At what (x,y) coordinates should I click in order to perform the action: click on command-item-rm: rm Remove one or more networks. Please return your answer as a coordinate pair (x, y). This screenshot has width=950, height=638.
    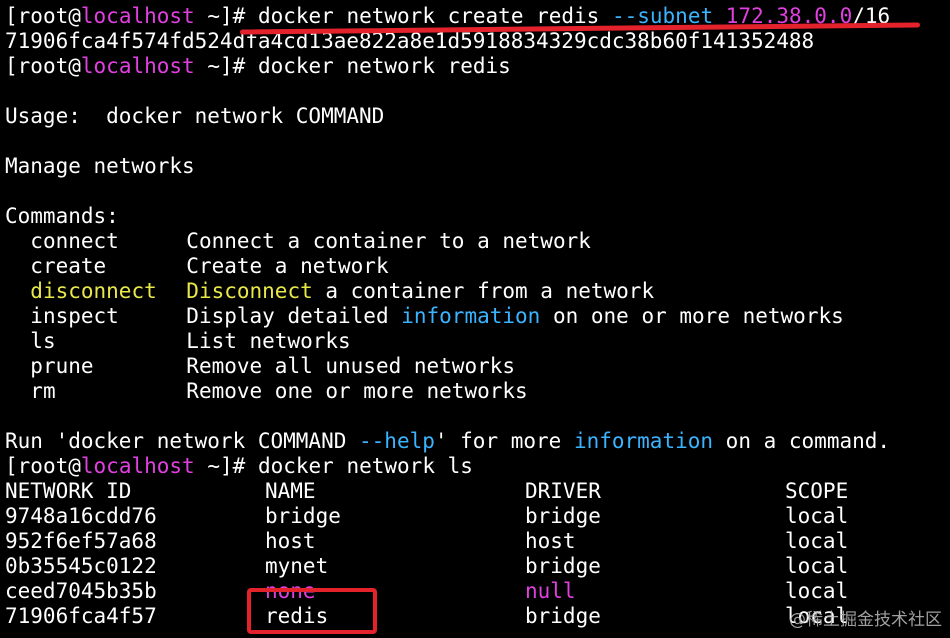
    Looking at the image, I should click on (279, 391).